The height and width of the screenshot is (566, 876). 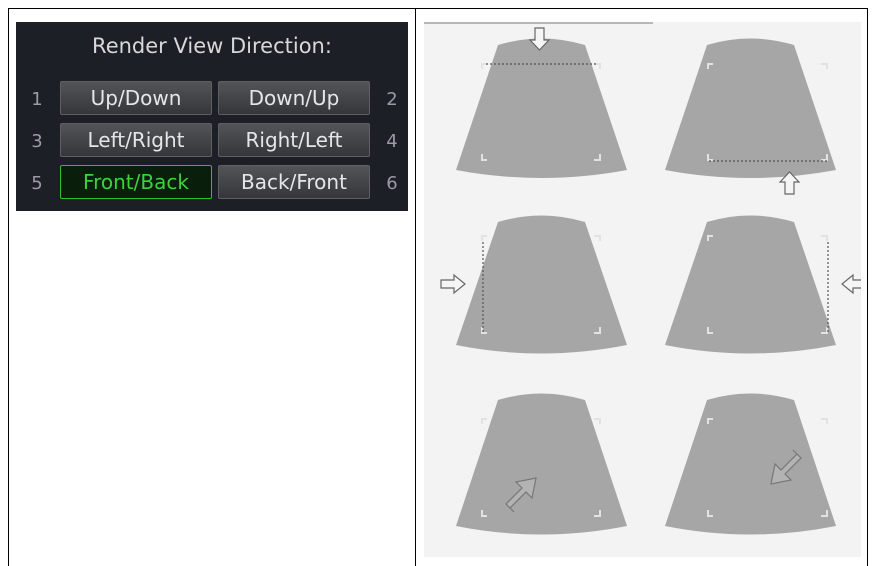 I want to click on illustration-front-back, so click(x=533, y=469).